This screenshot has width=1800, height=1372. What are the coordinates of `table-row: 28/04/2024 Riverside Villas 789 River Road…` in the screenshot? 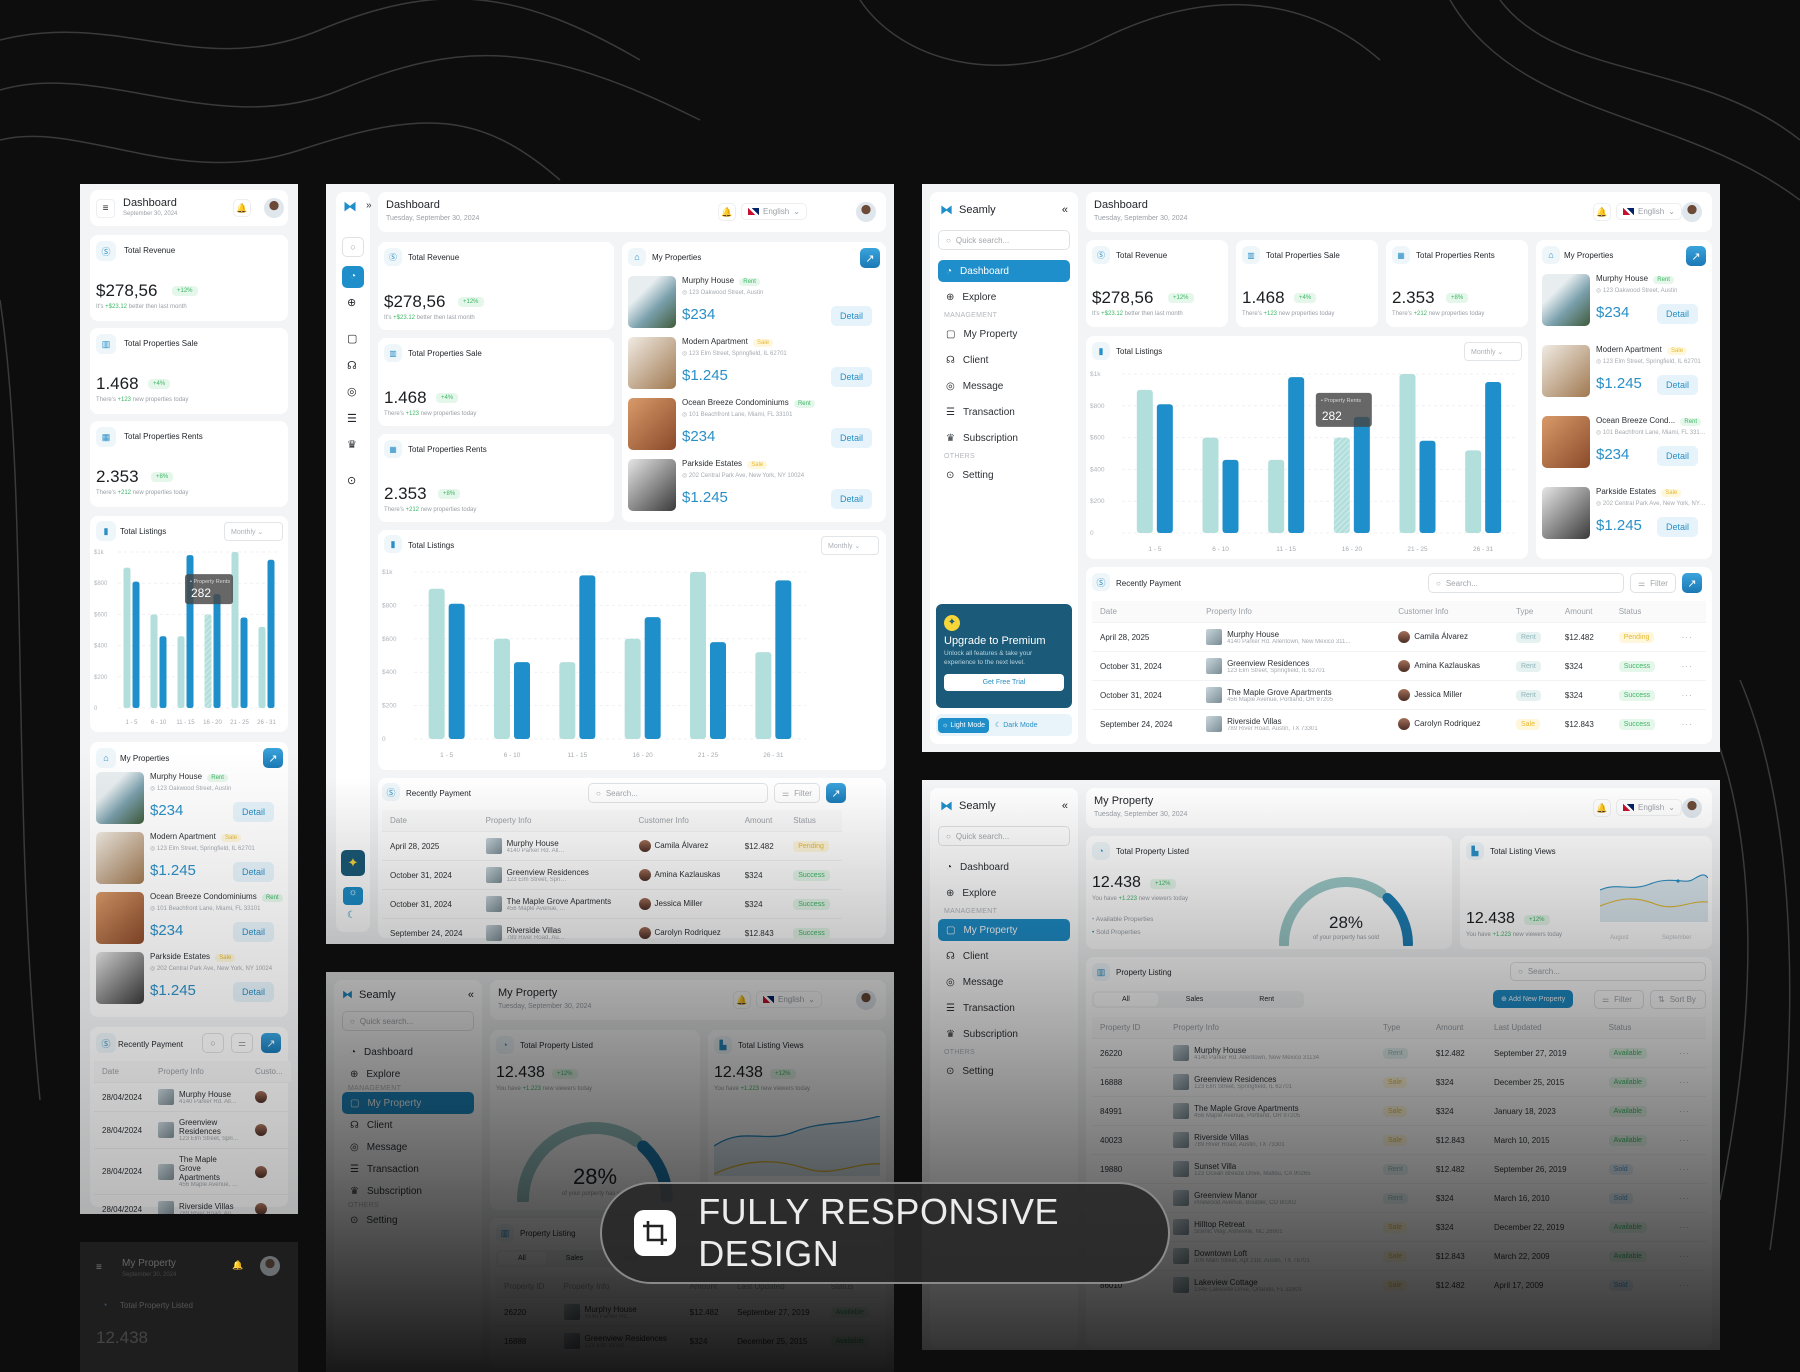 It's located at (192, 1204).